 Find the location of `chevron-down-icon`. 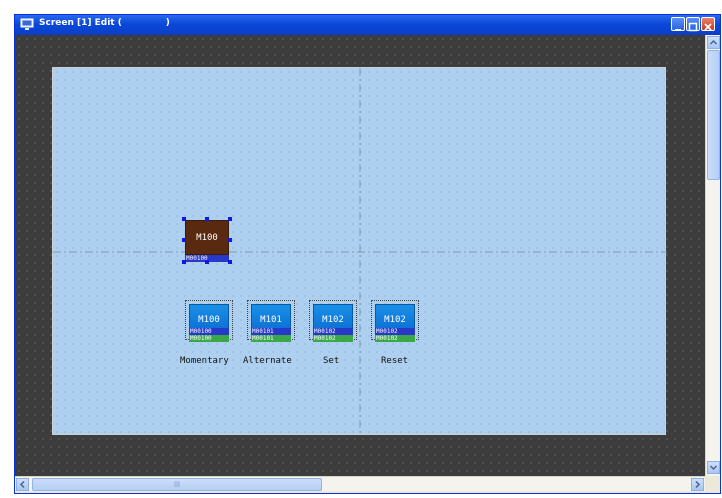

chevron-down-icon is located at coordinates (713, 468).